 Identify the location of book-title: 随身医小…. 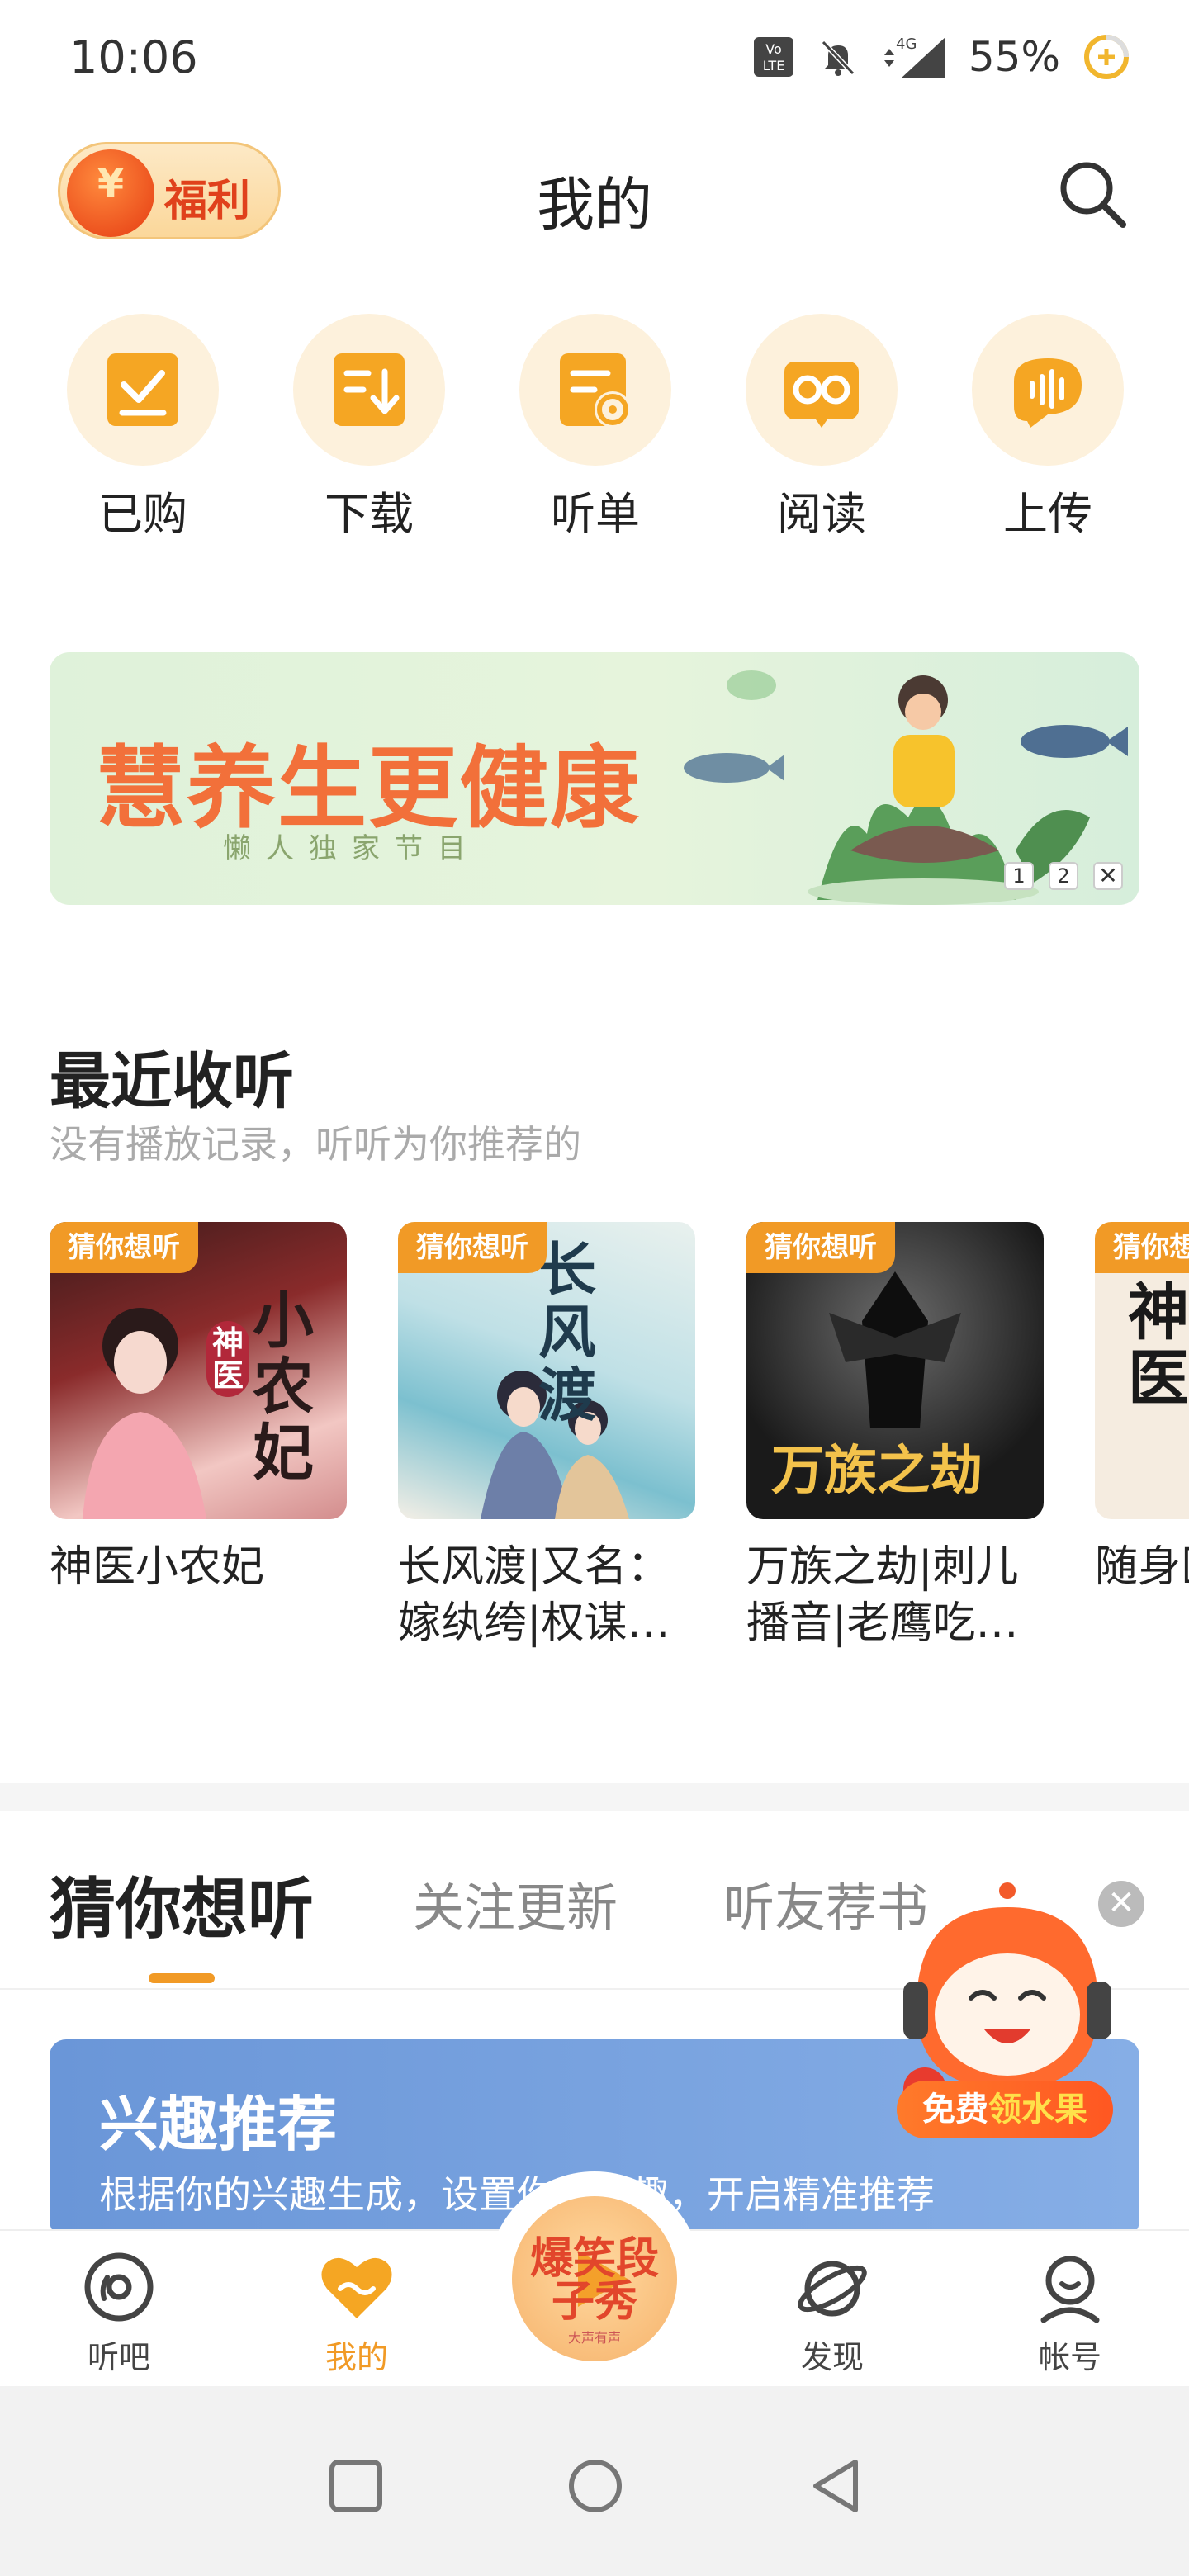
(1142, 1567).